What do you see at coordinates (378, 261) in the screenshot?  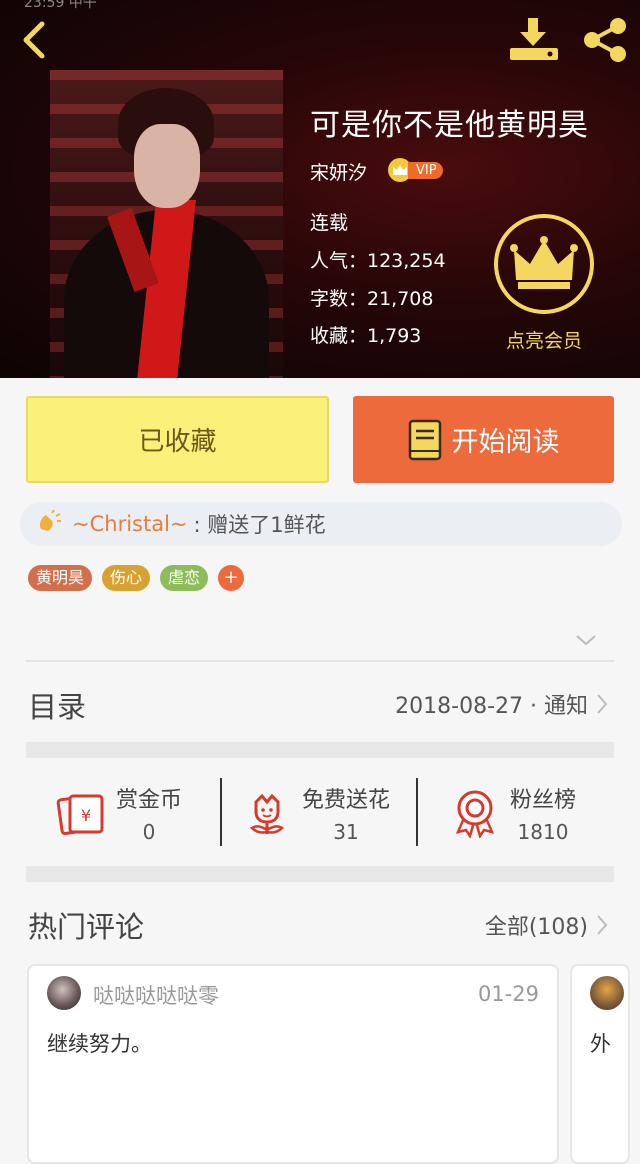 I see `popularity: 人气：123,254` at bounding box center [378, 261].